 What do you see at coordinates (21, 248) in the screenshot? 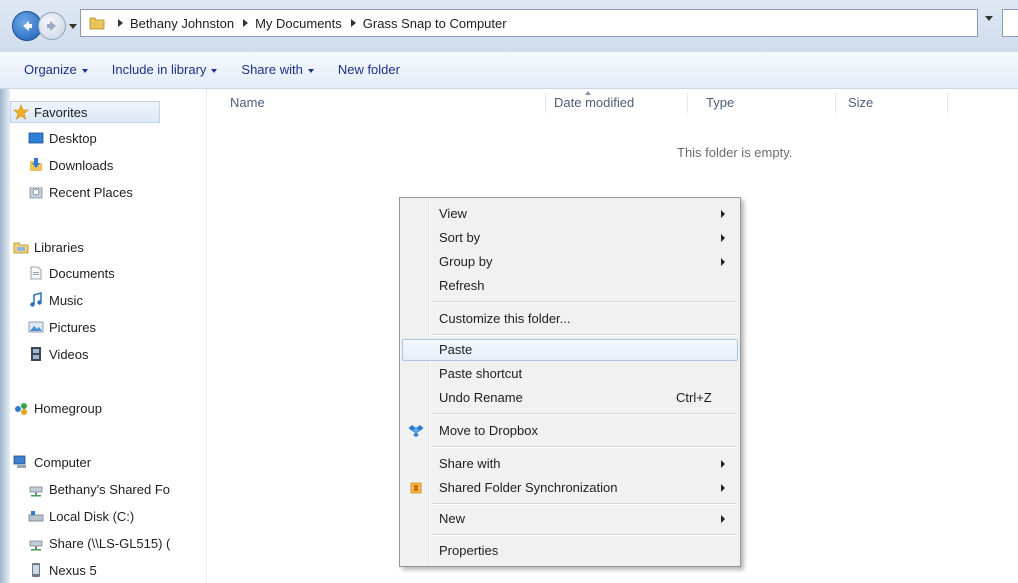
I see `libraries-icon` at bounding box center [21, 248].